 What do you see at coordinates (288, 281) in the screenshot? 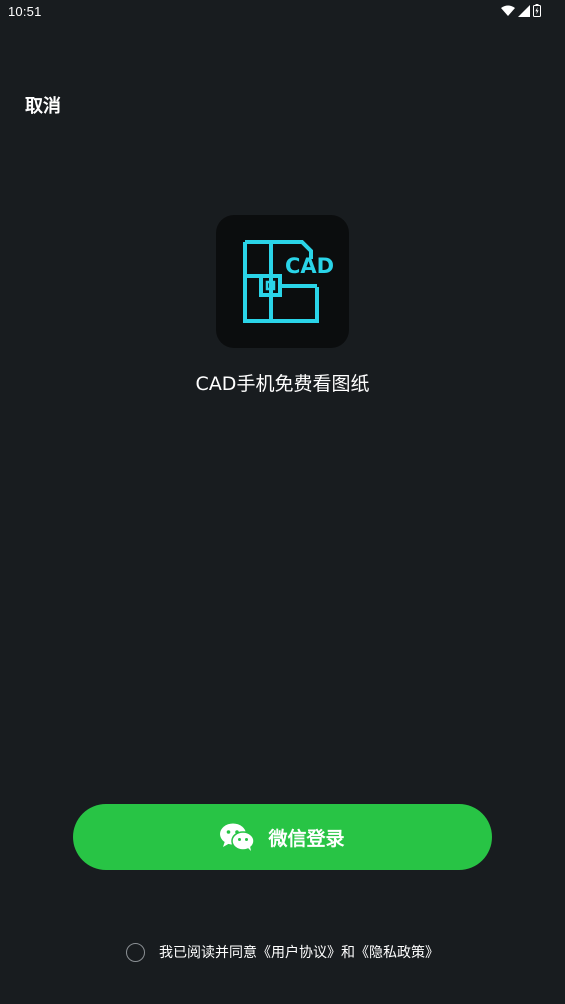
I see `cad-logo-icon: CAD` at bounding box center [288, 281].